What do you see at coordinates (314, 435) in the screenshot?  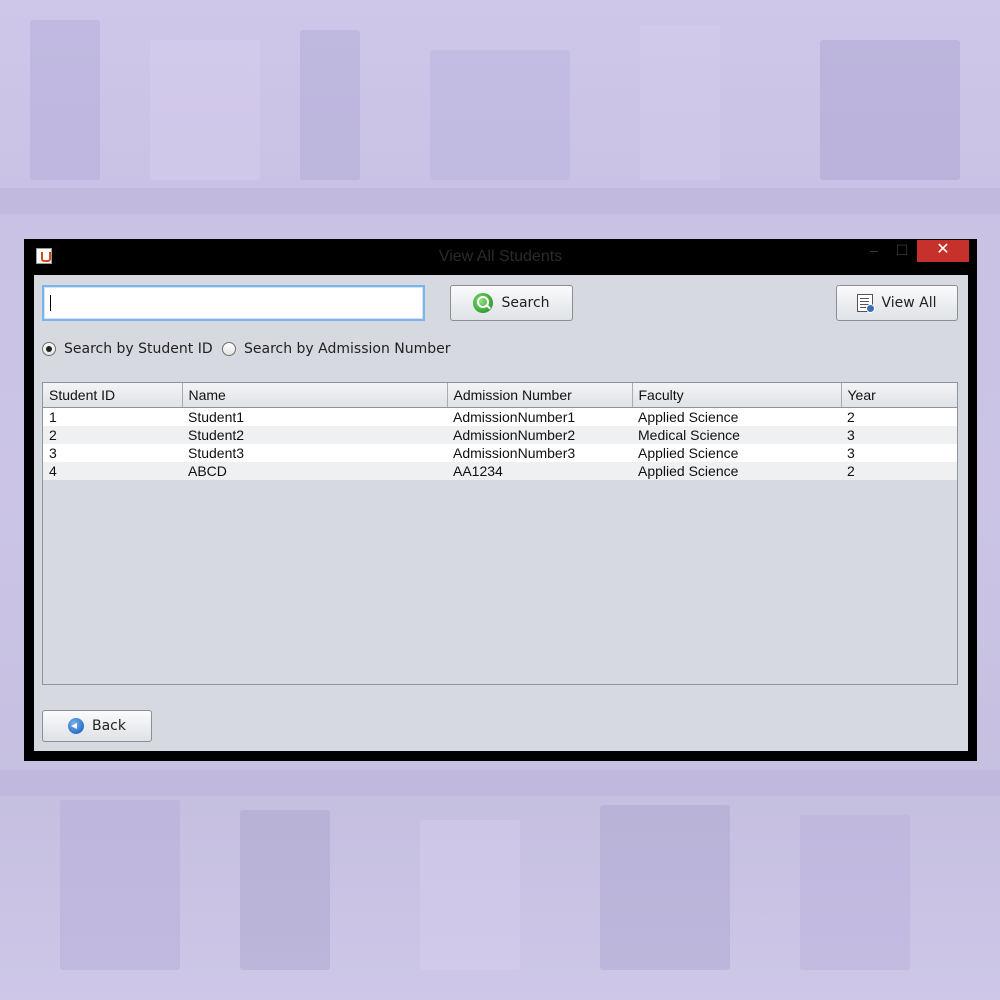 I see `cell-name: Student2` at bounding box center [314, 435].